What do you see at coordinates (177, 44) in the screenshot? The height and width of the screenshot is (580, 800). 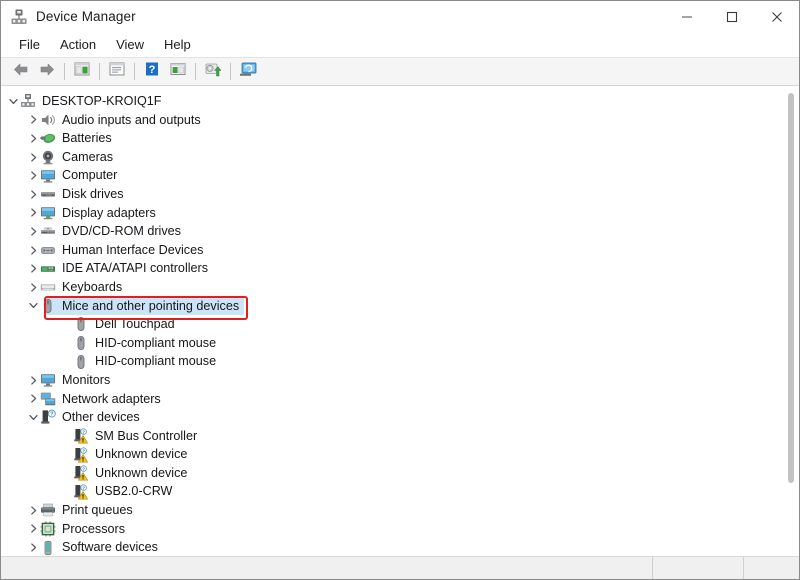 I see `menu-help: Help` at bounding box center [177, 44].